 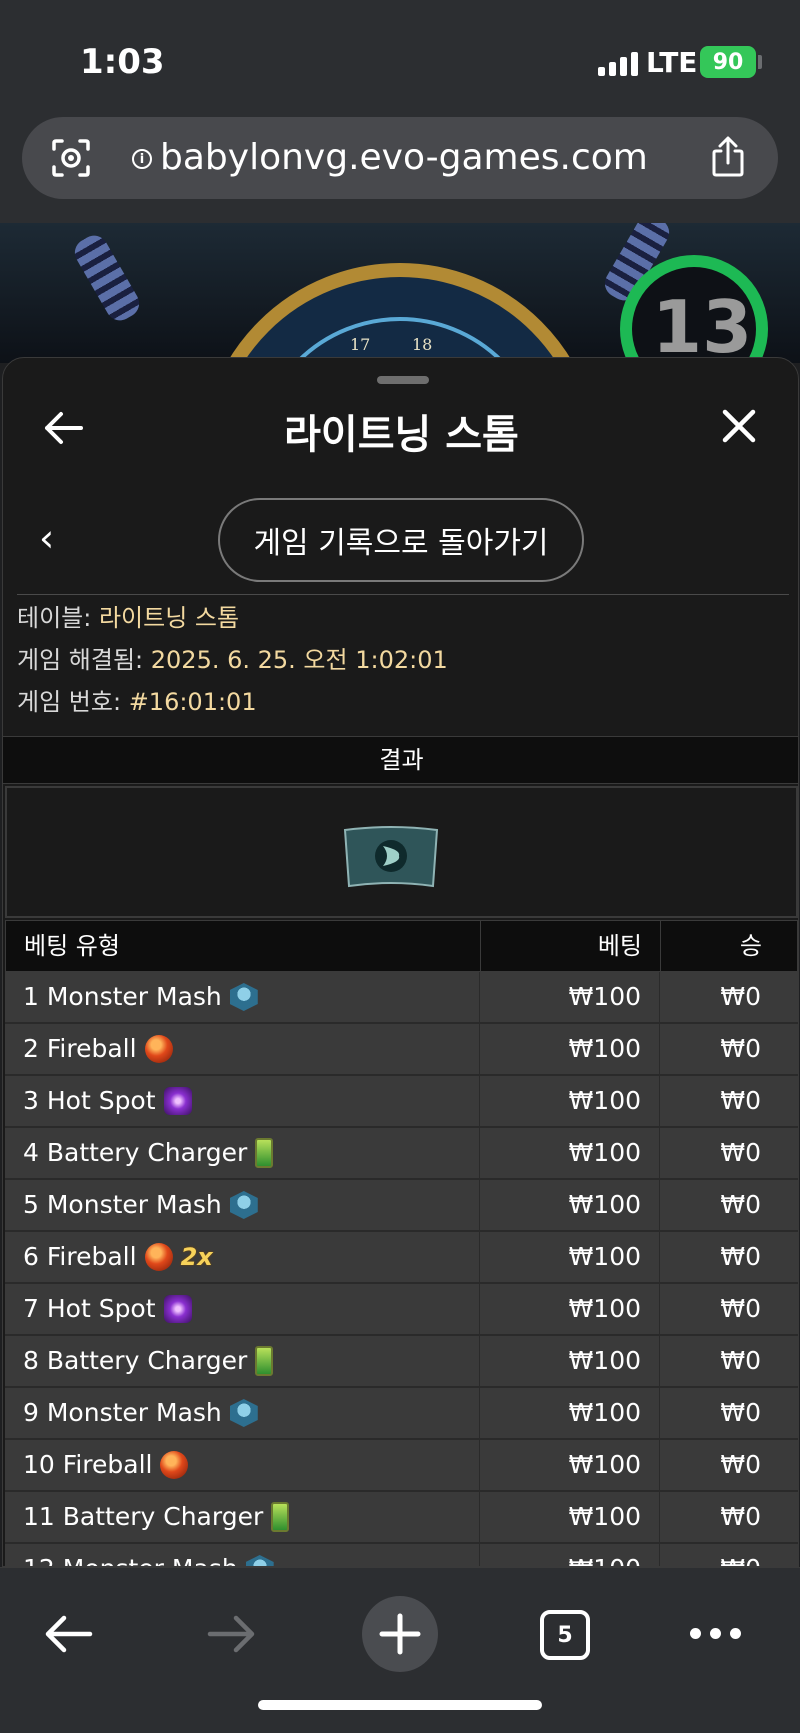 What do you see at coordinates (728, 157) in the screenshot?
I see `share-icon` at bounding box center [728, 157].